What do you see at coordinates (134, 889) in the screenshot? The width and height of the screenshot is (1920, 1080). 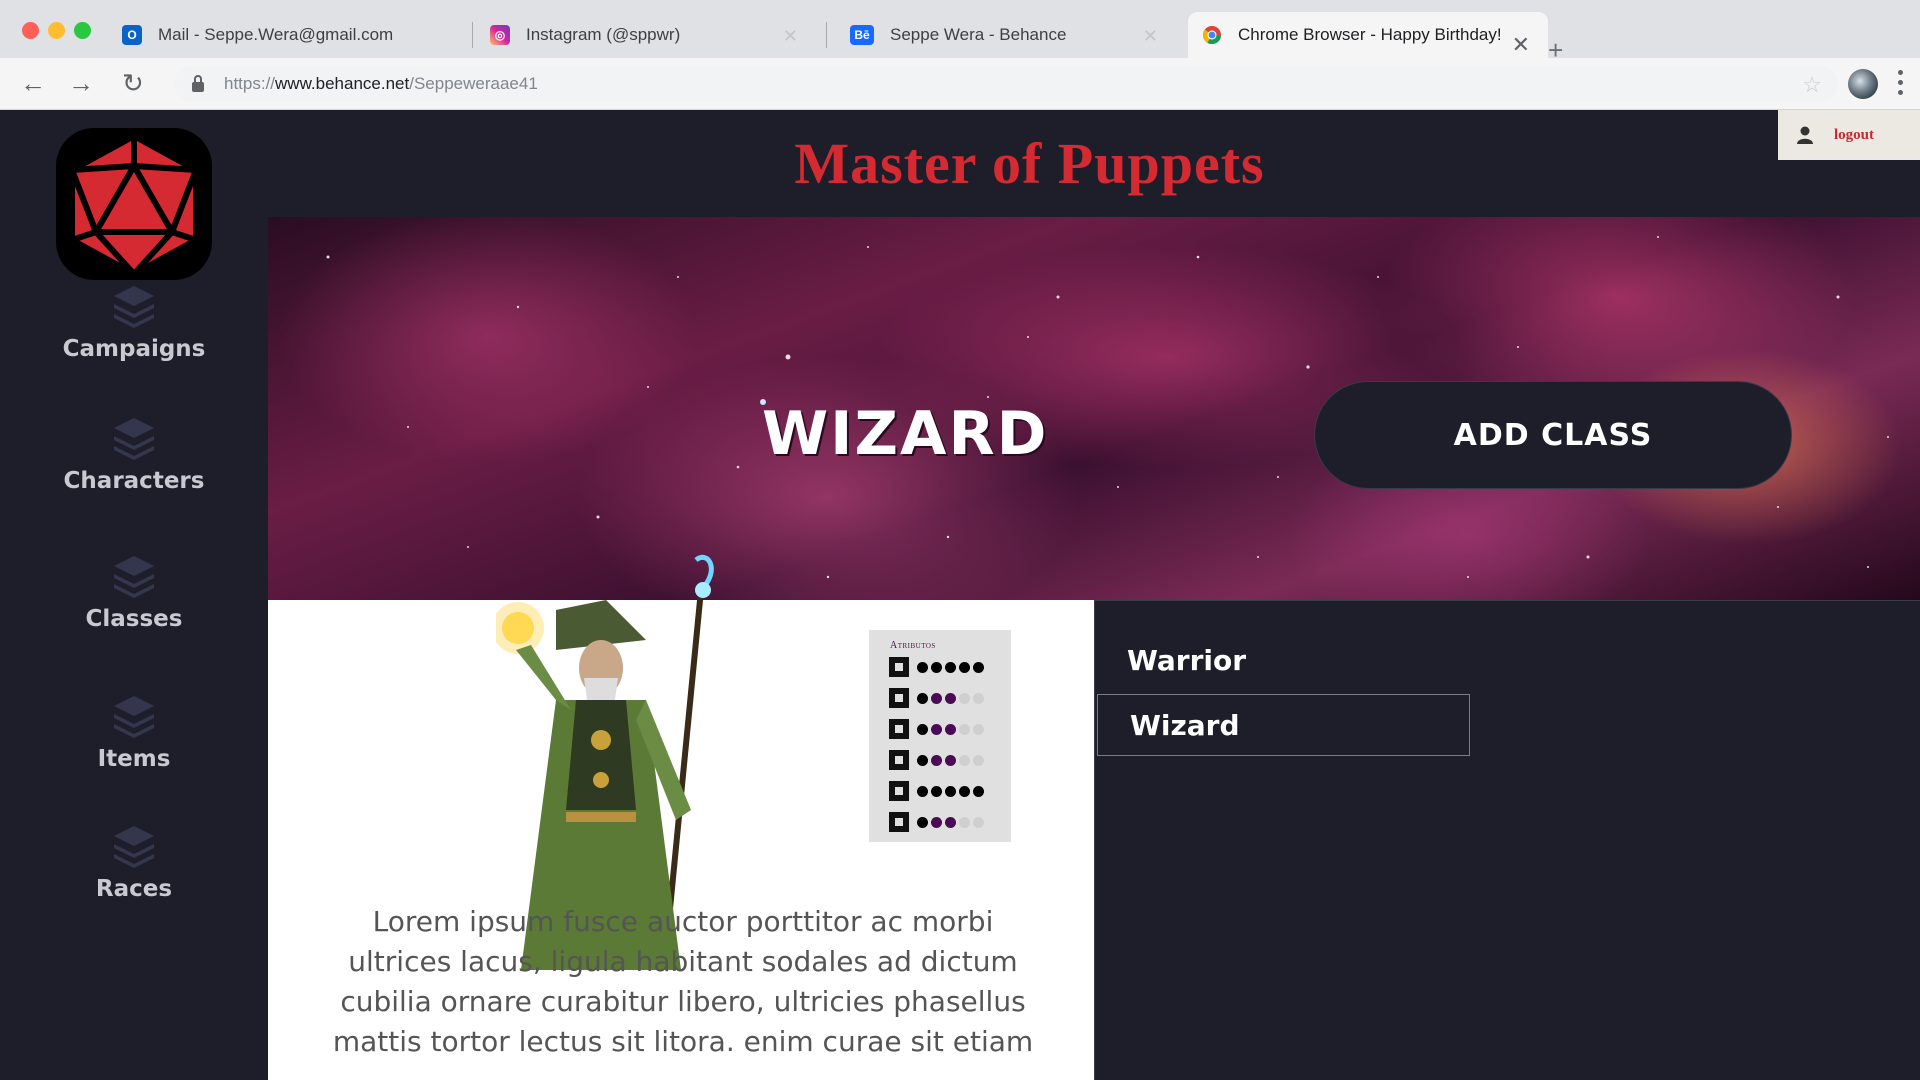 I see `sidebar-item-label: Races` at bounding box center [134, 889].